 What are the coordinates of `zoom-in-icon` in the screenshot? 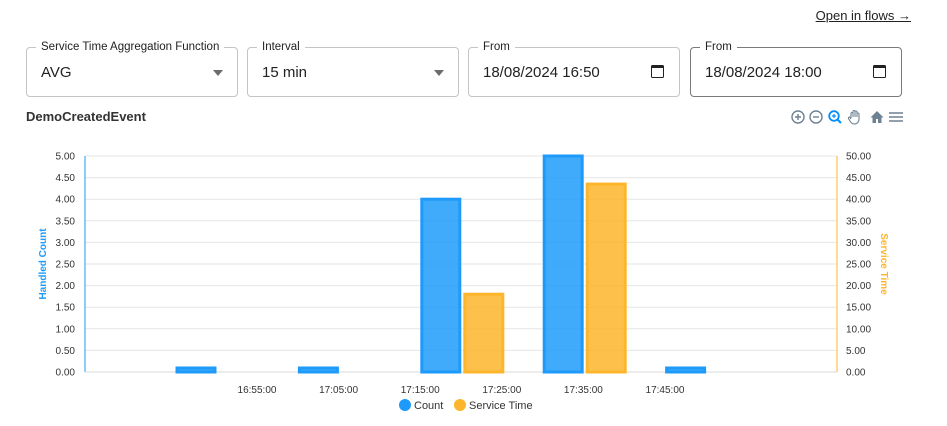 It's located at (798, 117).